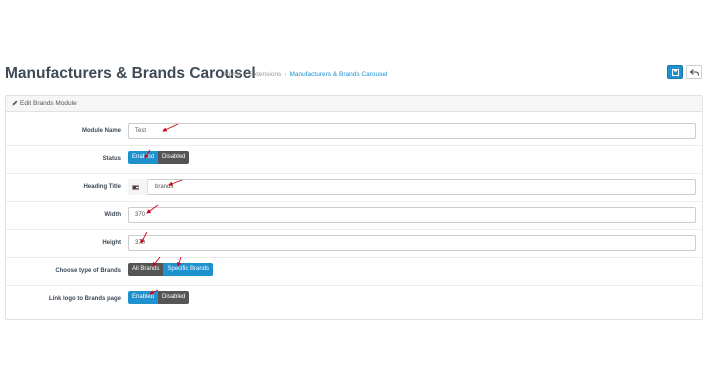  I want to click on form-row-module-name: Module Name Test, so click(354, 132).